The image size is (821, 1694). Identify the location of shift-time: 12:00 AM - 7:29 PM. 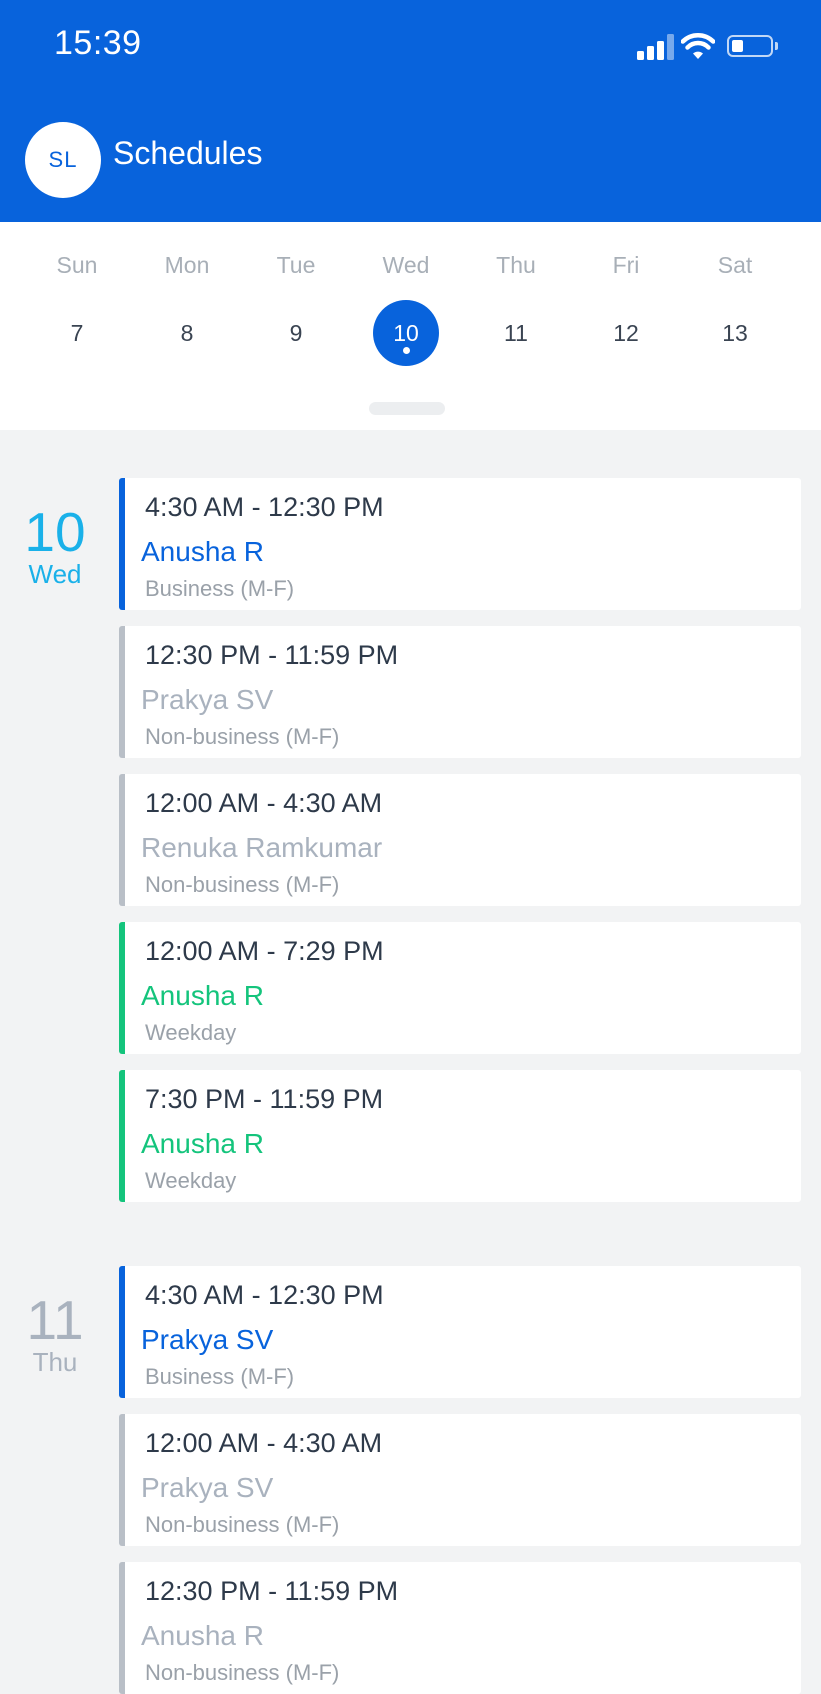
(264, 951).